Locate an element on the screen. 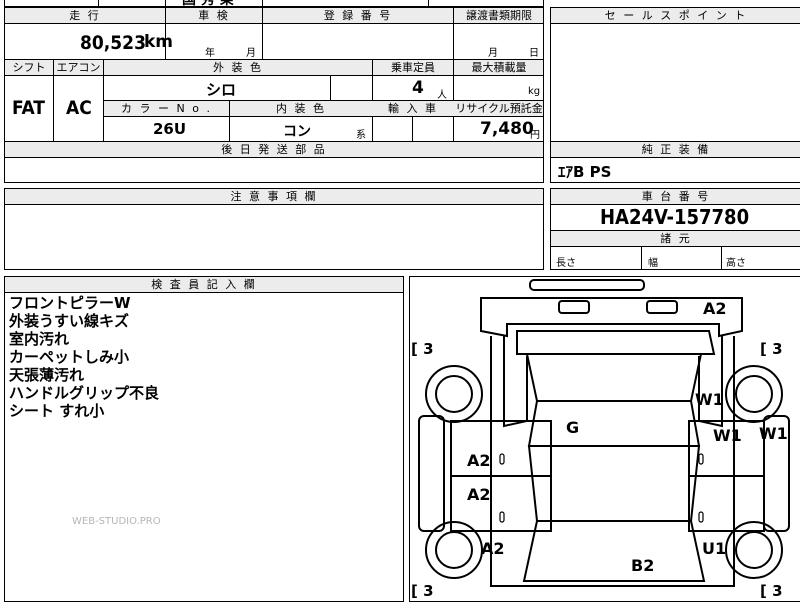 The height and width of the screenshot is (602, 800). inspector-note: フロントピラーW is located at coordinates (70, 303).